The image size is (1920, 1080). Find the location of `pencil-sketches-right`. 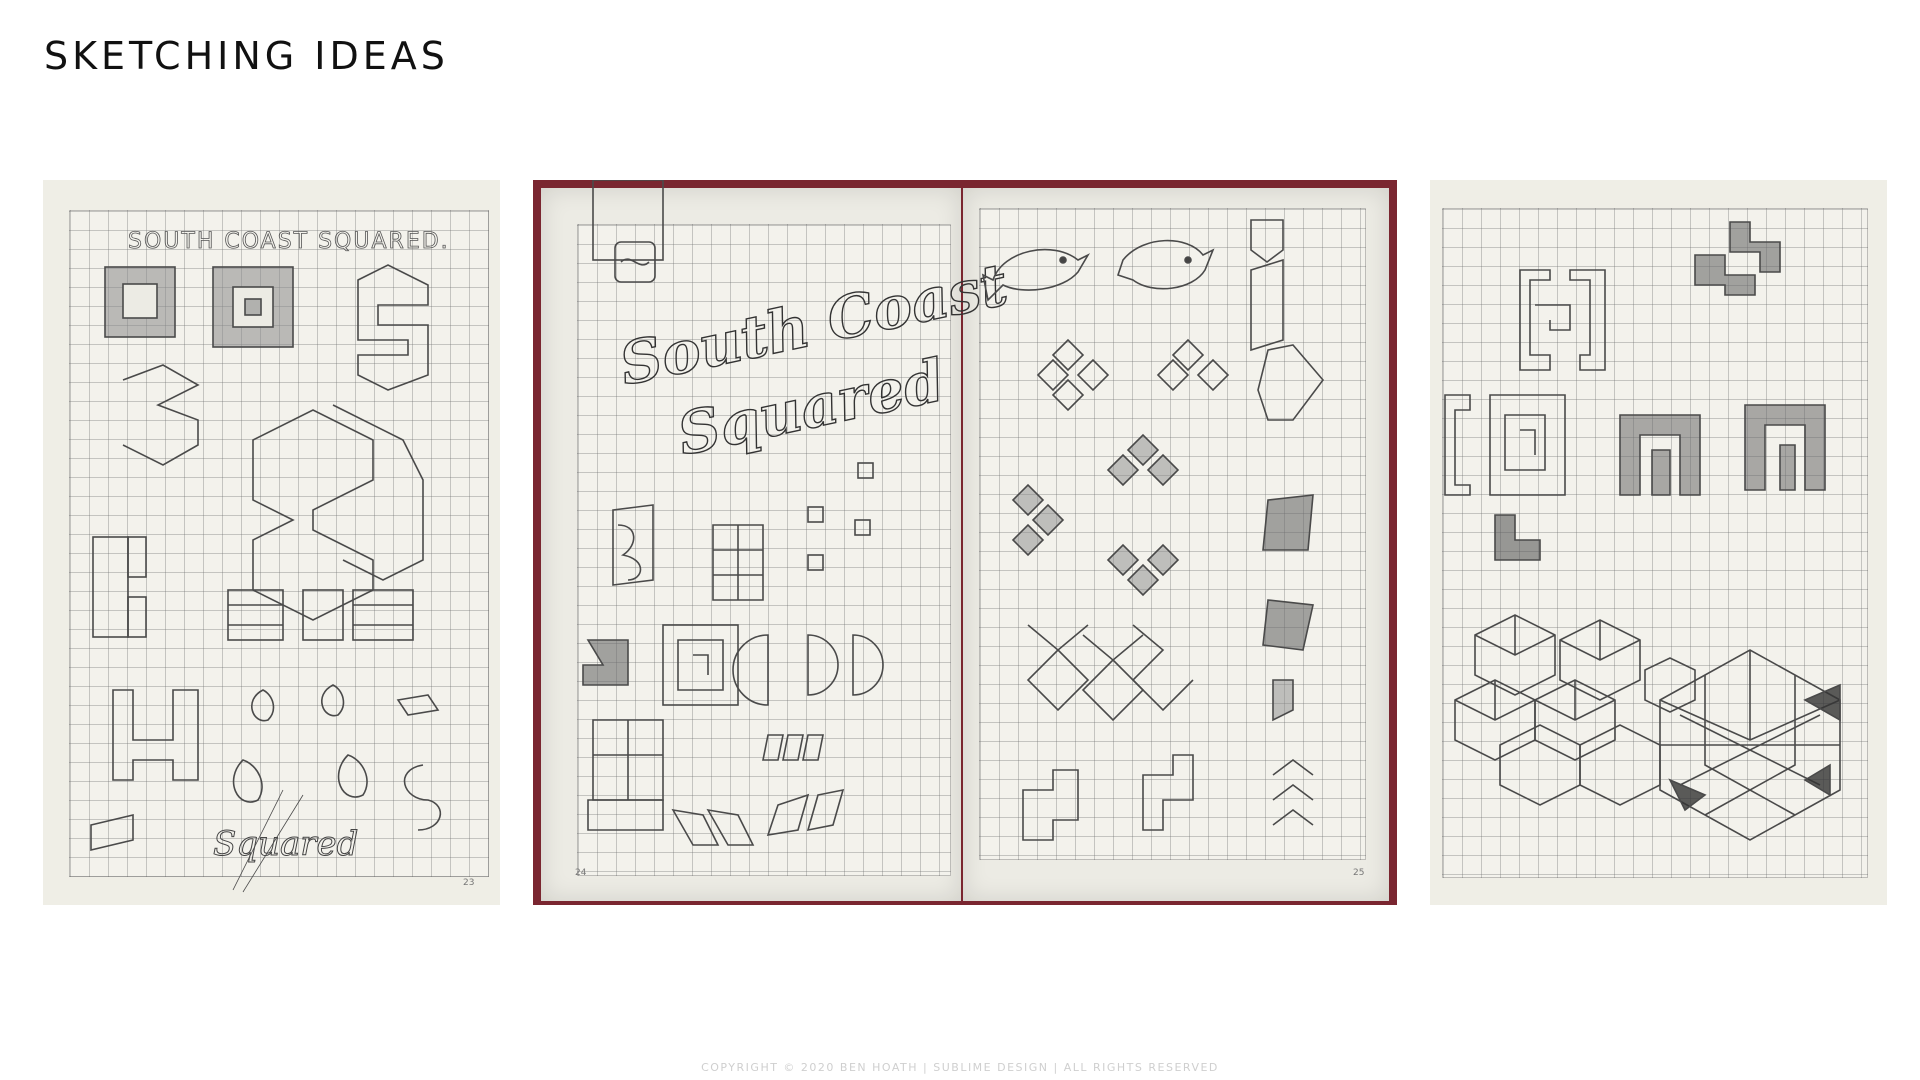

pencil-sketches-right is located at coordinates (1642, 531).